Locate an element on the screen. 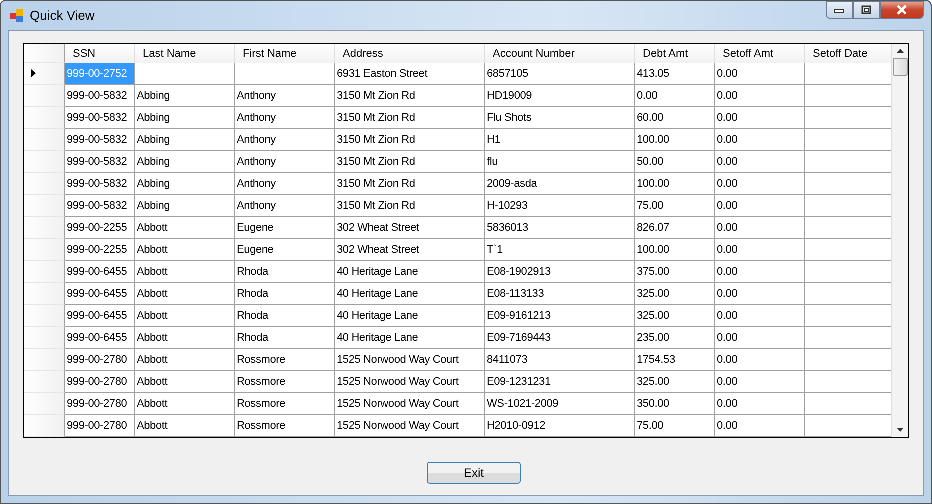  table-cell: 325.00 is located at coordinates (675, 294).